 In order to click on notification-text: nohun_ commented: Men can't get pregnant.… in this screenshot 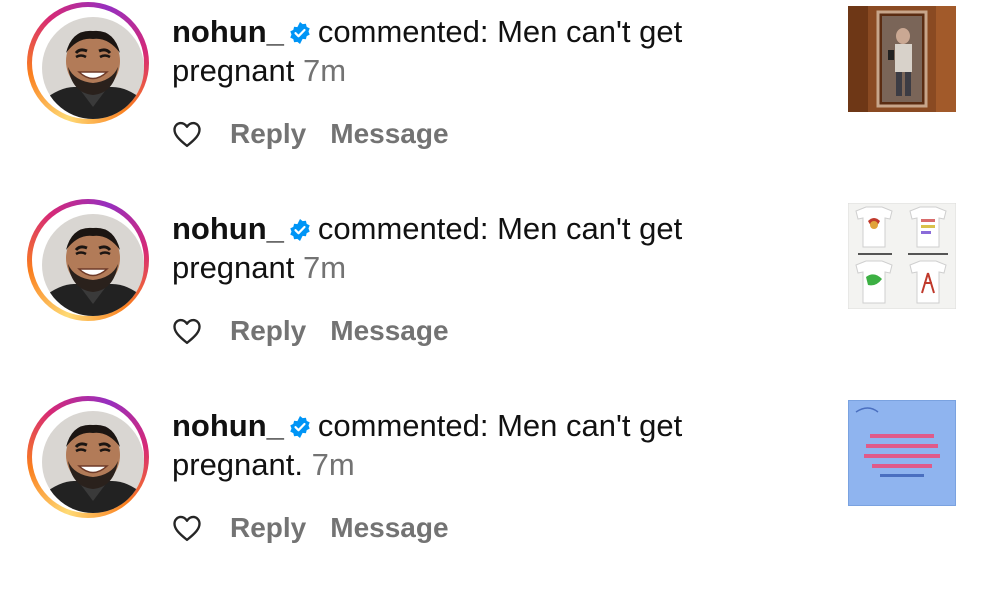, I will do `click(492, 445)`.